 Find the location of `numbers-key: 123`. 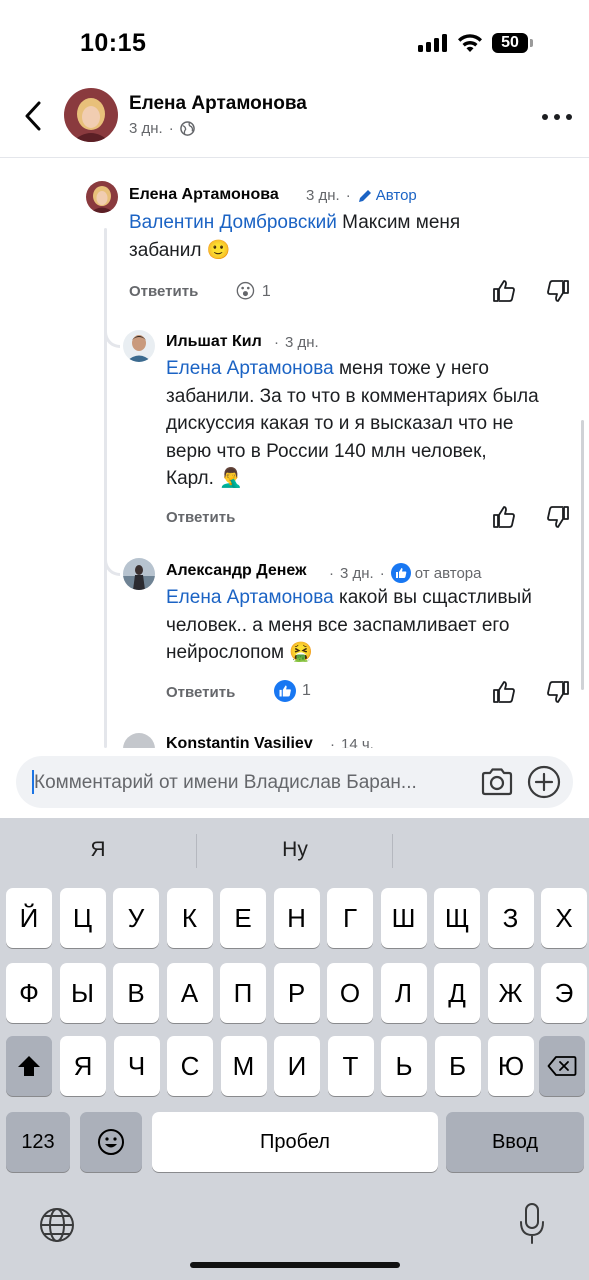

numbers-key: 123 is located at coordinates (38, 1142).